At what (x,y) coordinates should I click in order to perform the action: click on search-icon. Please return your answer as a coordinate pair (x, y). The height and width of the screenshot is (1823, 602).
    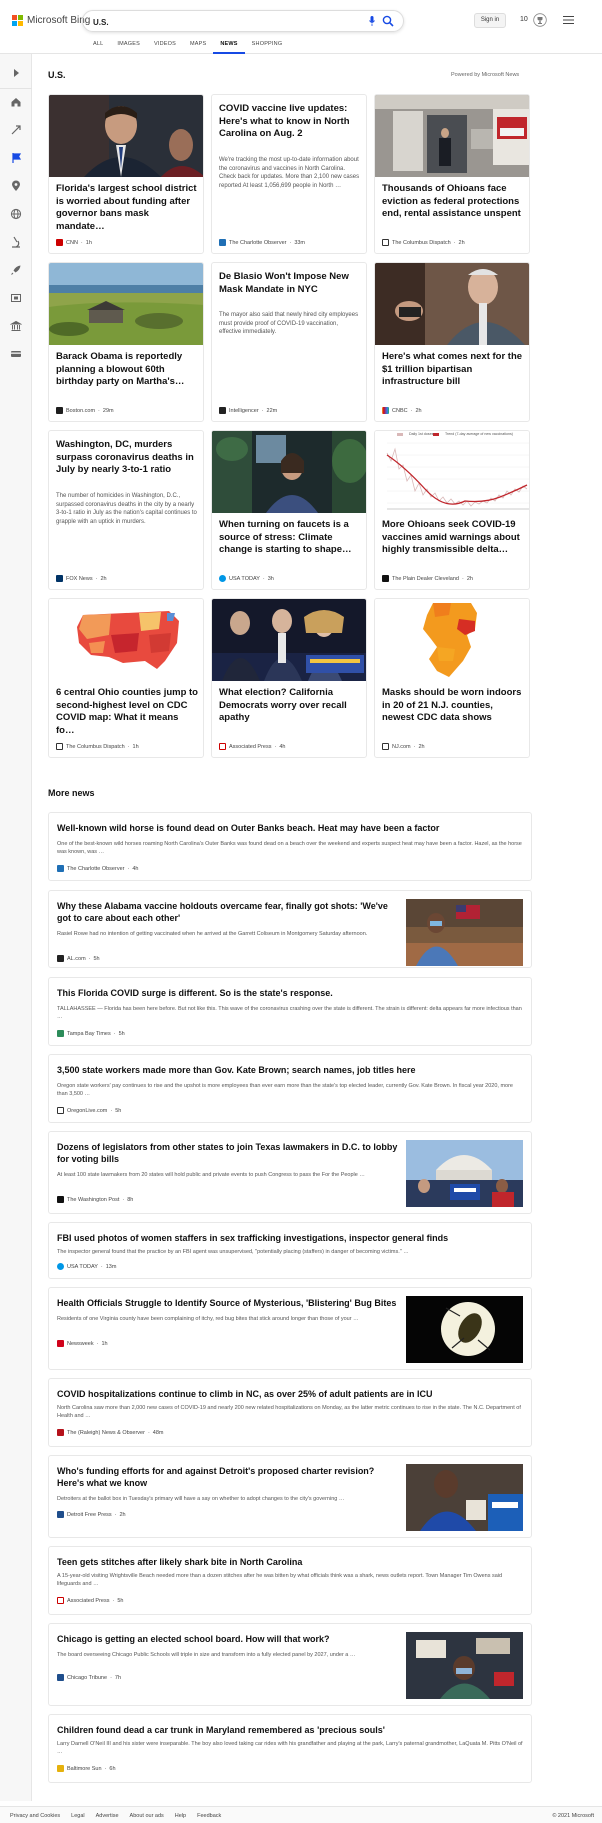
    Looking at the image, I should click on (388, 21).